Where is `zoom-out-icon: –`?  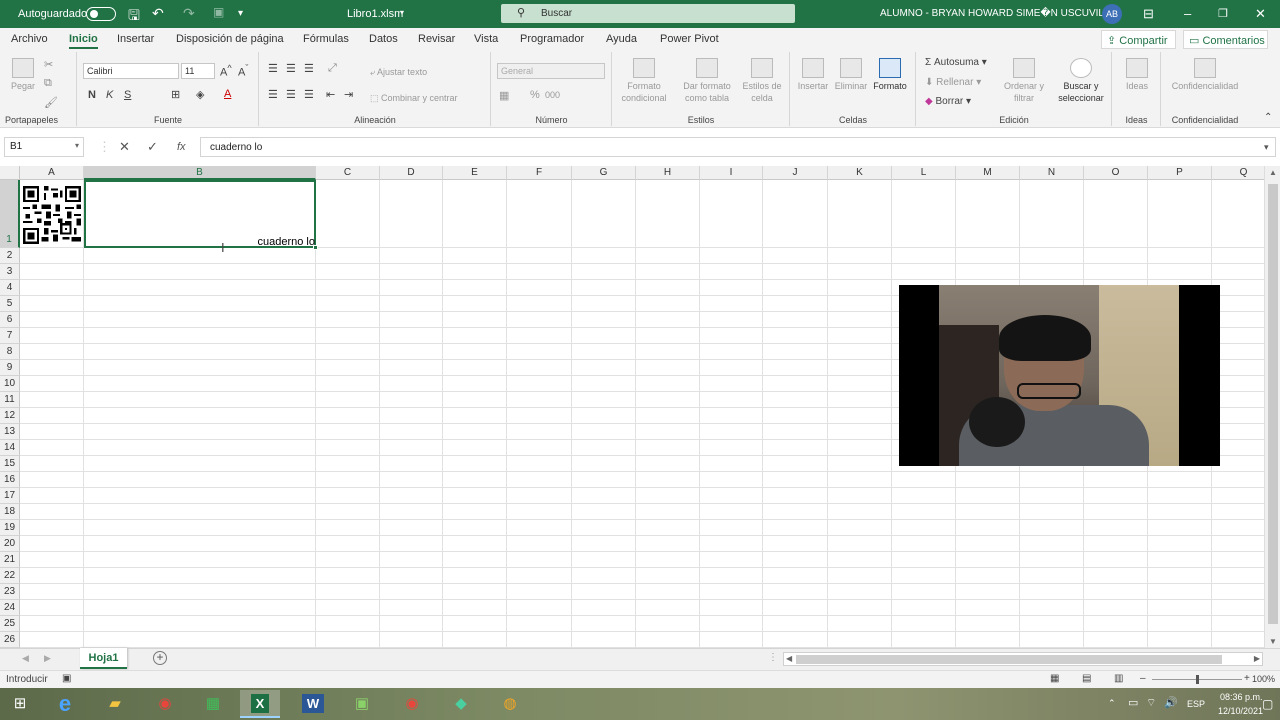
zoom-out-icon: – is located at coordinates (1143, 678).